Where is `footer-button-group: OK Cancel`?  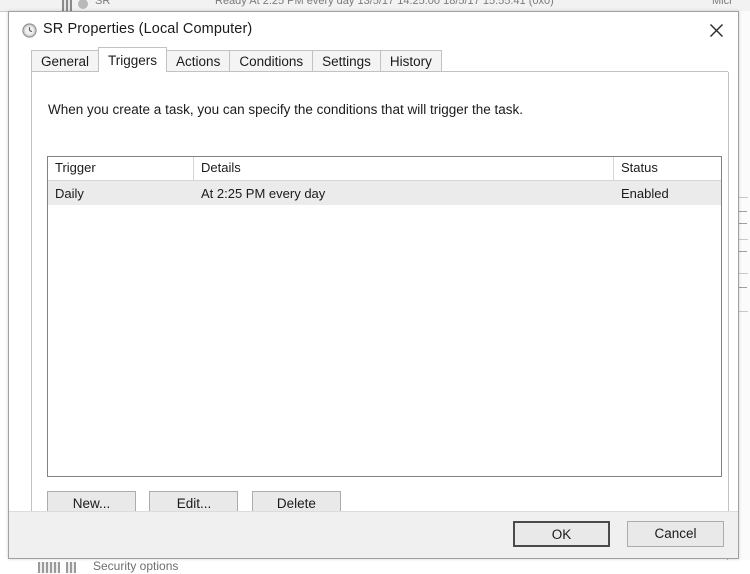
footer-button-group: OK Cancel is located at coordinates (610, 534).